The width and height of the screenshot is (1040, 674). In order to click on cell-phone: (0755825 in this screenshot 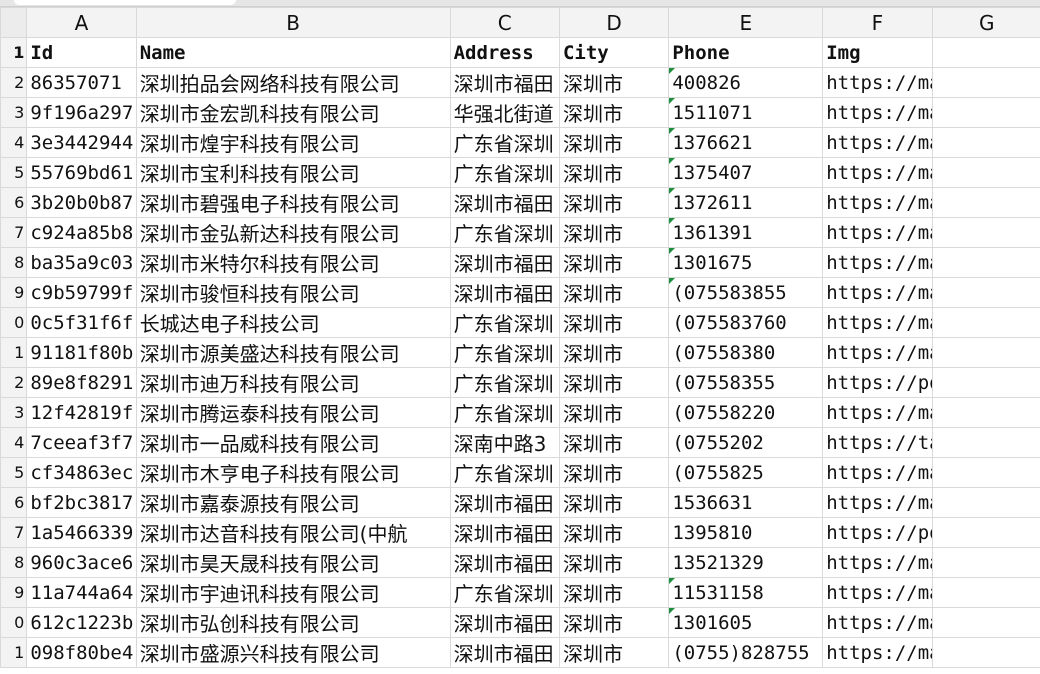, I will do `click(746, 472)`.